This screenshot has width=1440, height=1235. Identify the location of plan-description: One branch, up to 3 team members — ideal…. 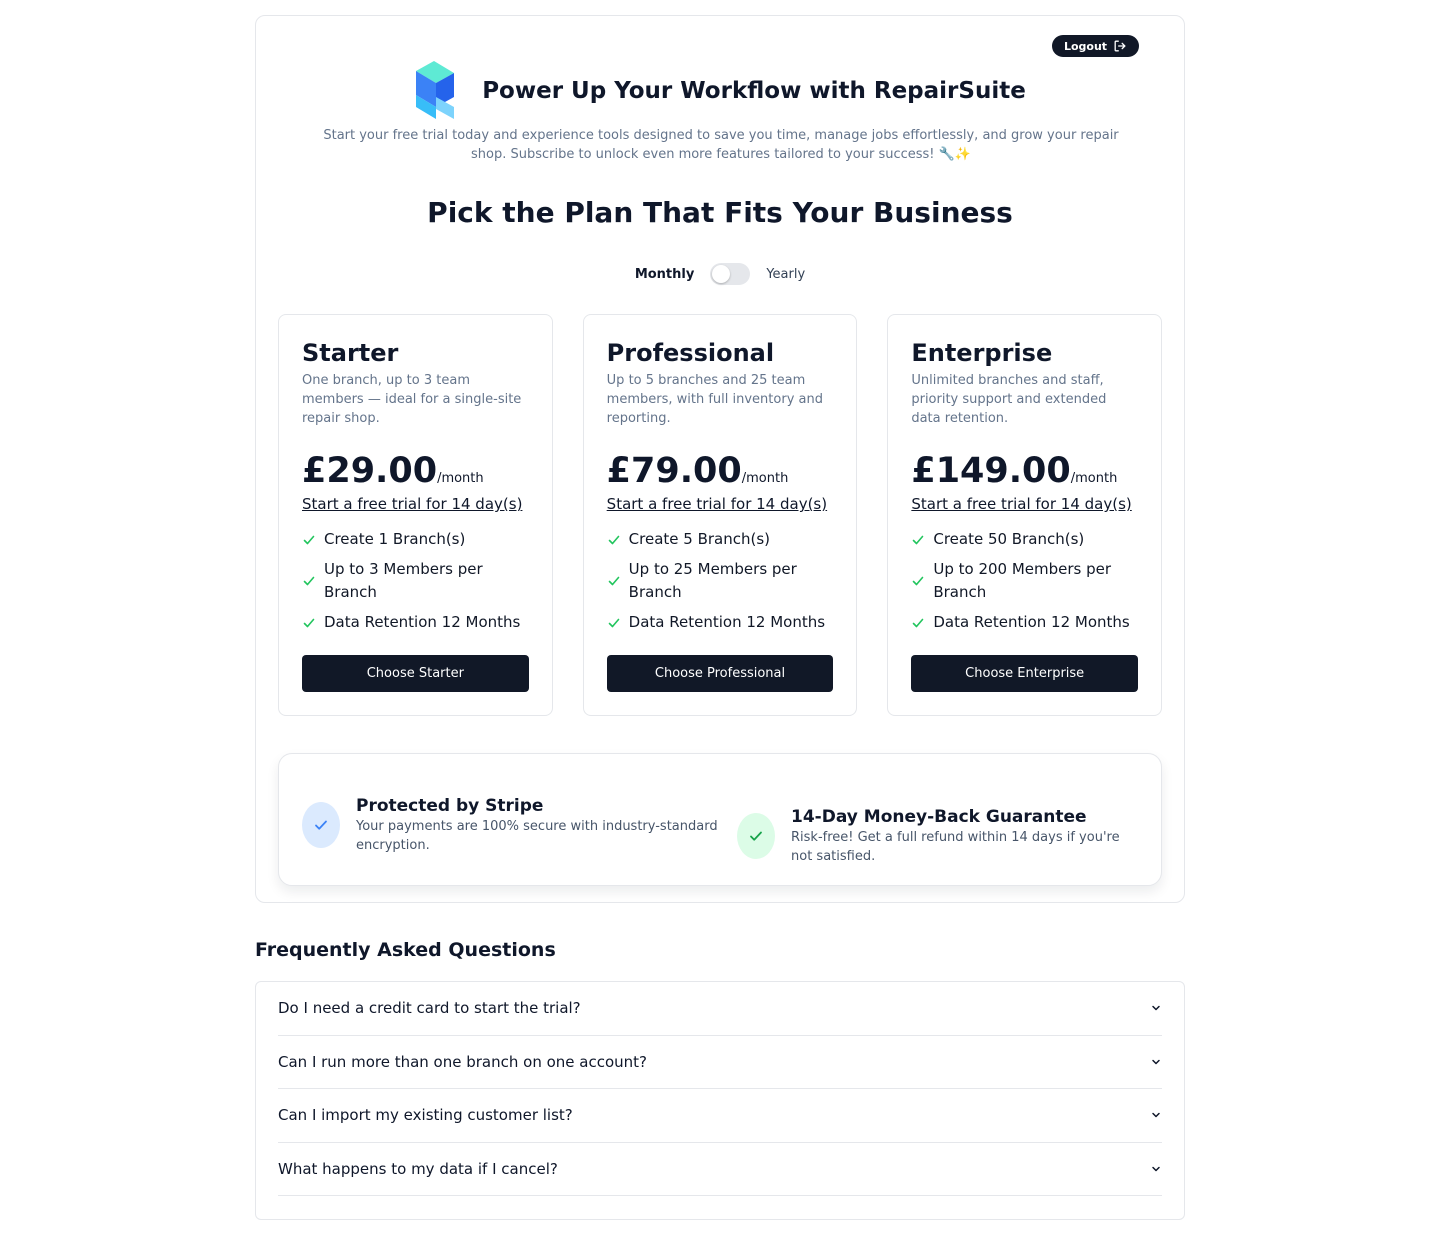
(412, 399).